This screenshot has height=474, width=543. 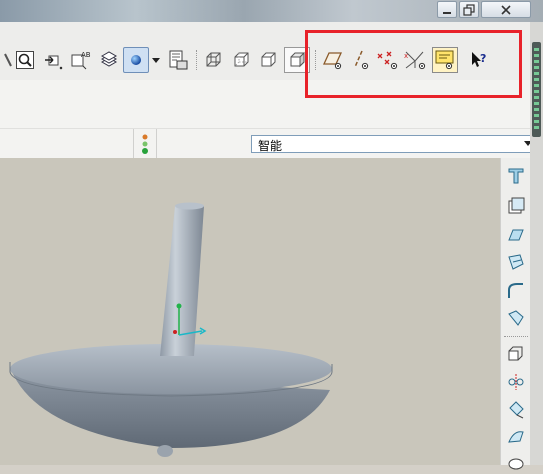 I want to click on spin-center-button, so click(x=53, y=60).